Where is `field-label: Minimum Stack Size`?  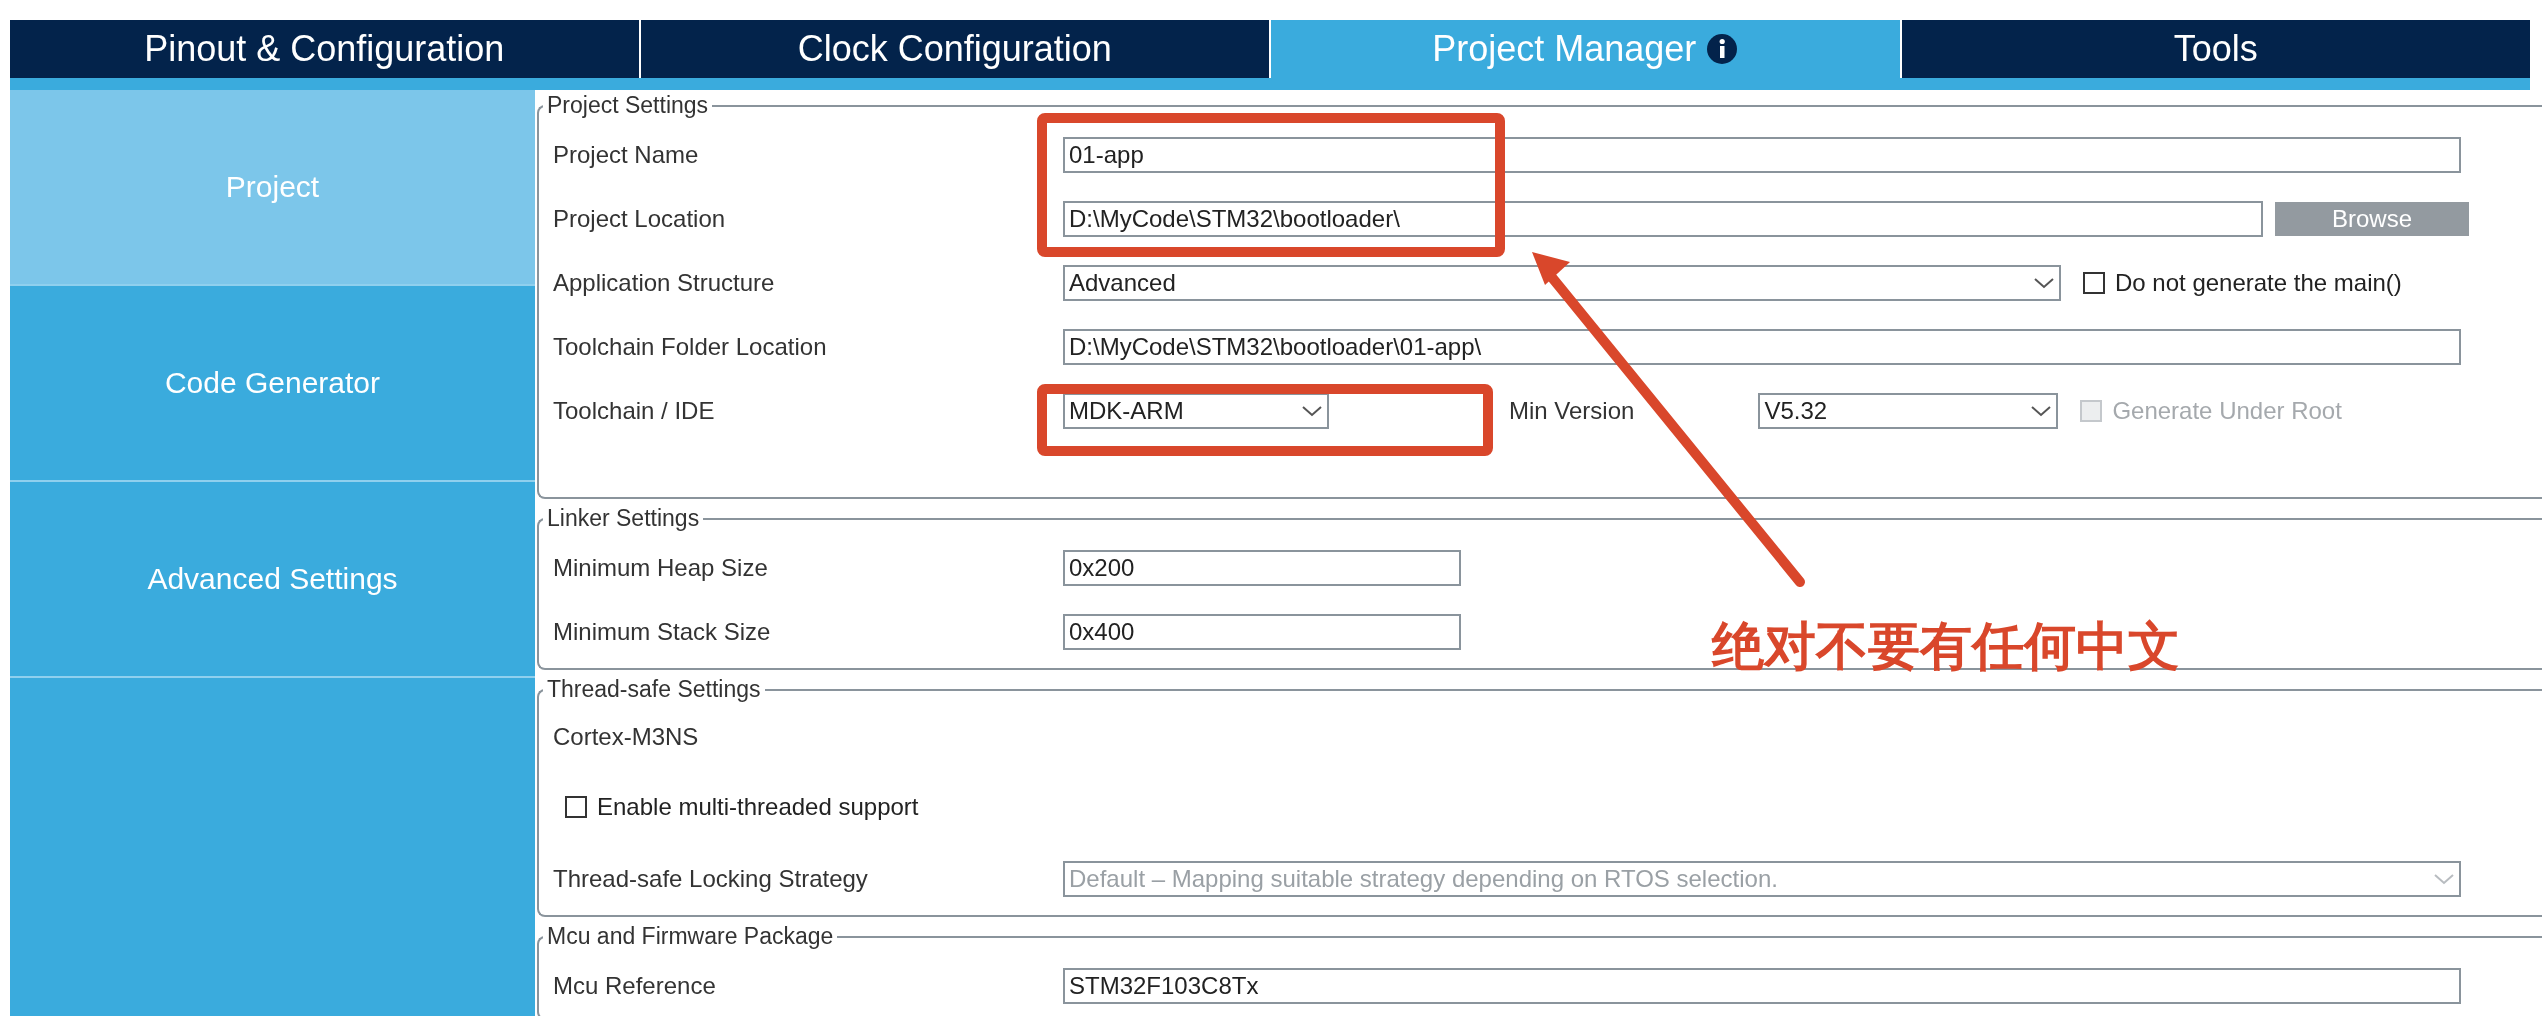
field-label: Minimum Stack Size is located at coordinates (662, 632).